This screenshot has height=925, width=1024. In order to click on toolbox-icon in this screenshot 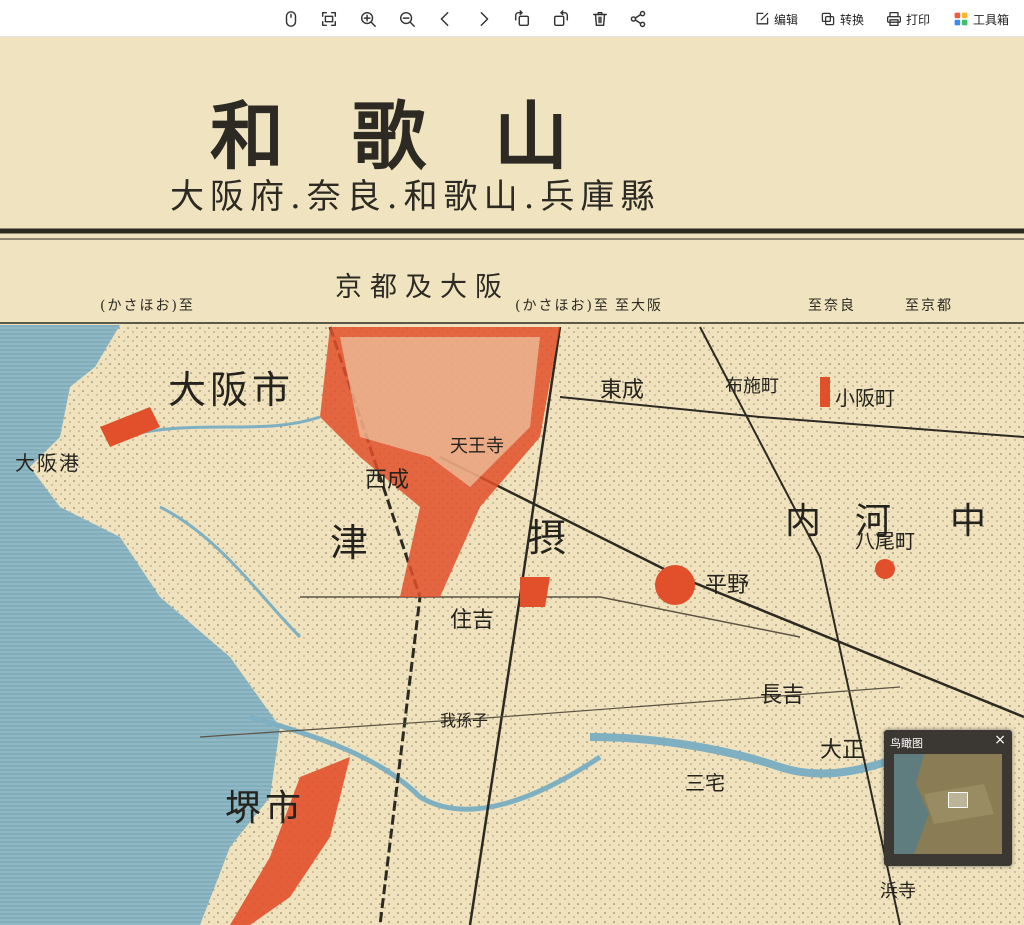, I will do `click(961, 19)`.